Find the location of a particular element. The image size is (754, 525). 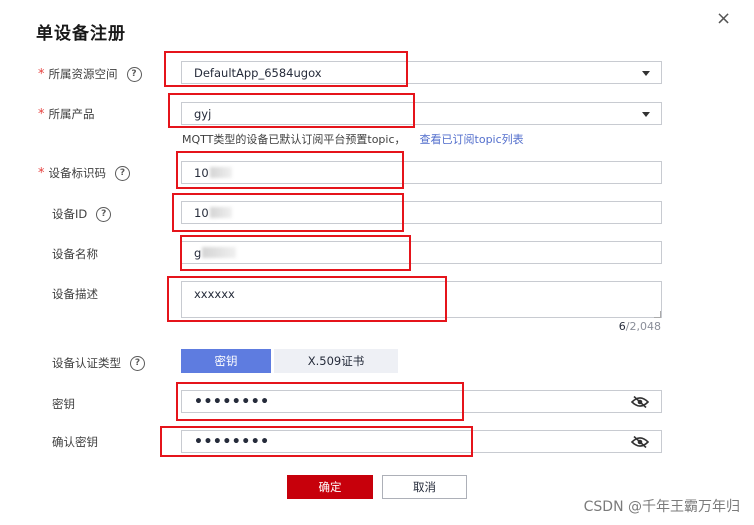

resource-space-select: DefaultApp_6584ugox is located at coordinates (421, 72).